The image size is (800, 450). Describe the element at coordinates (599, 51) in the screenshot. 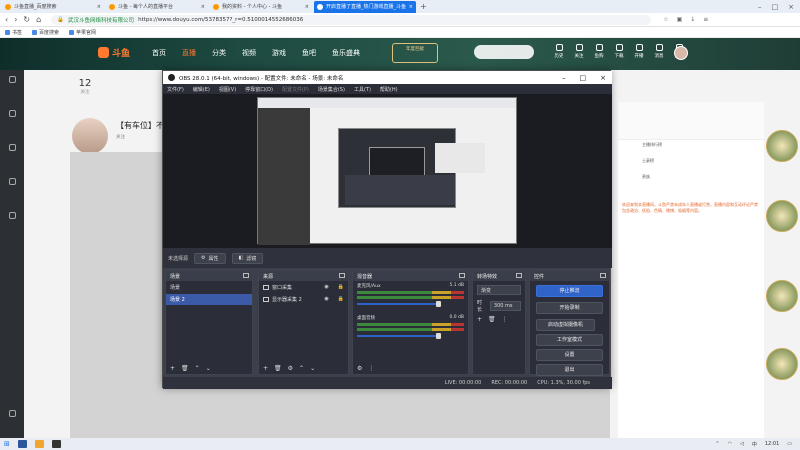

I see `shop-button: 鱼购` at that location.